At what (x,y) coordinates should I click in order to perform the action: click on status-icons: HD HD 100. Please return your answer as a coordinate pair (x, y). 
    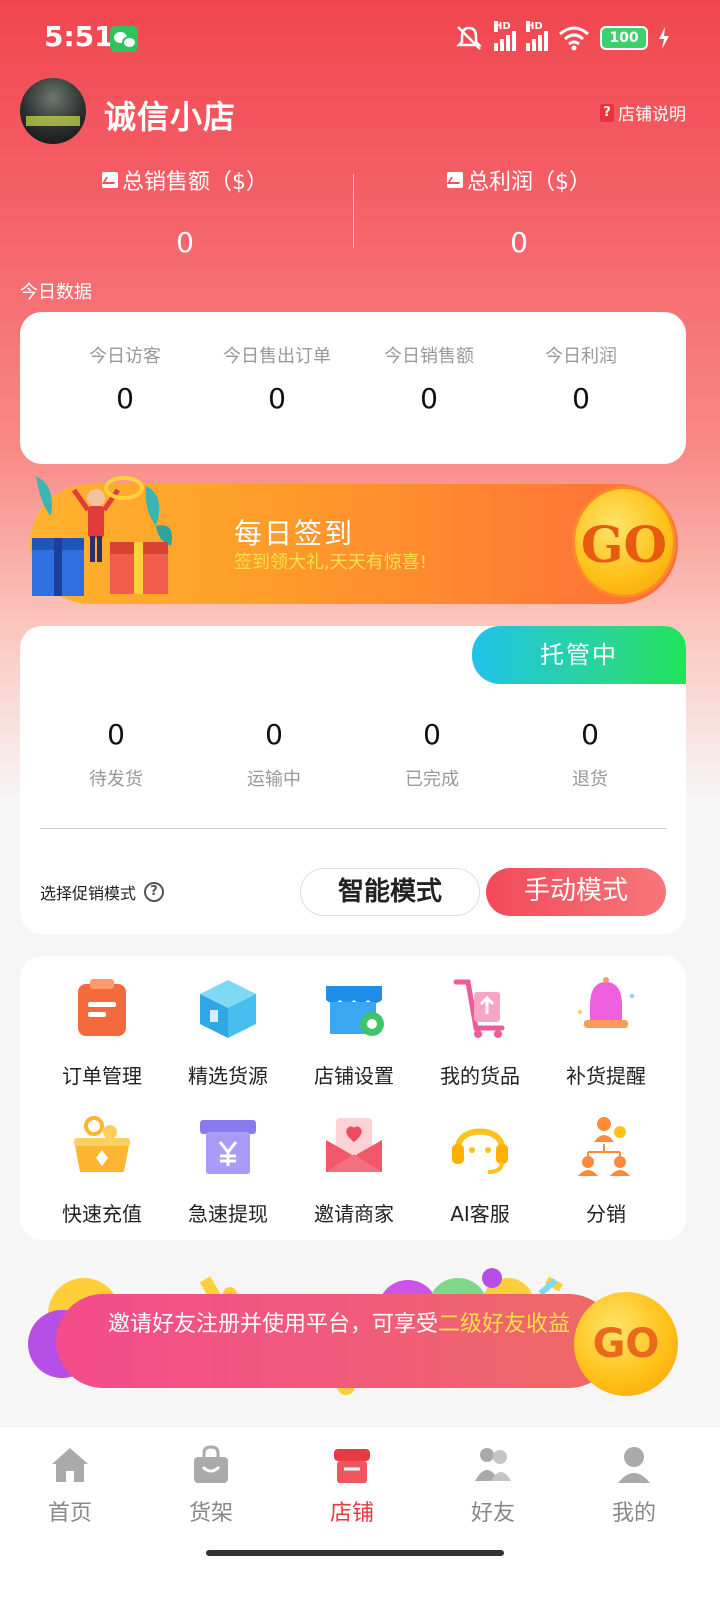
    Looking at the image, I should click on (562, 37).